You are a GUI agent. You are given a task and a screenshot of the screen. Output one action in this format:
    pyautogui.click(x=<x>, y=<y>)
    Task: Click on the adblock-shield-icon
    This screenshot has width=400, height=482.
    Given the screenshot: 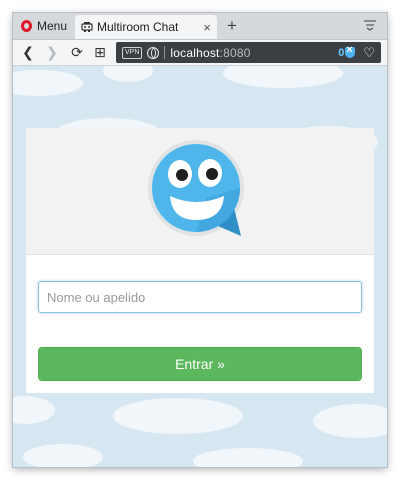 What is the action you would take?
    pyautogui.click(x=350, y=51)
    